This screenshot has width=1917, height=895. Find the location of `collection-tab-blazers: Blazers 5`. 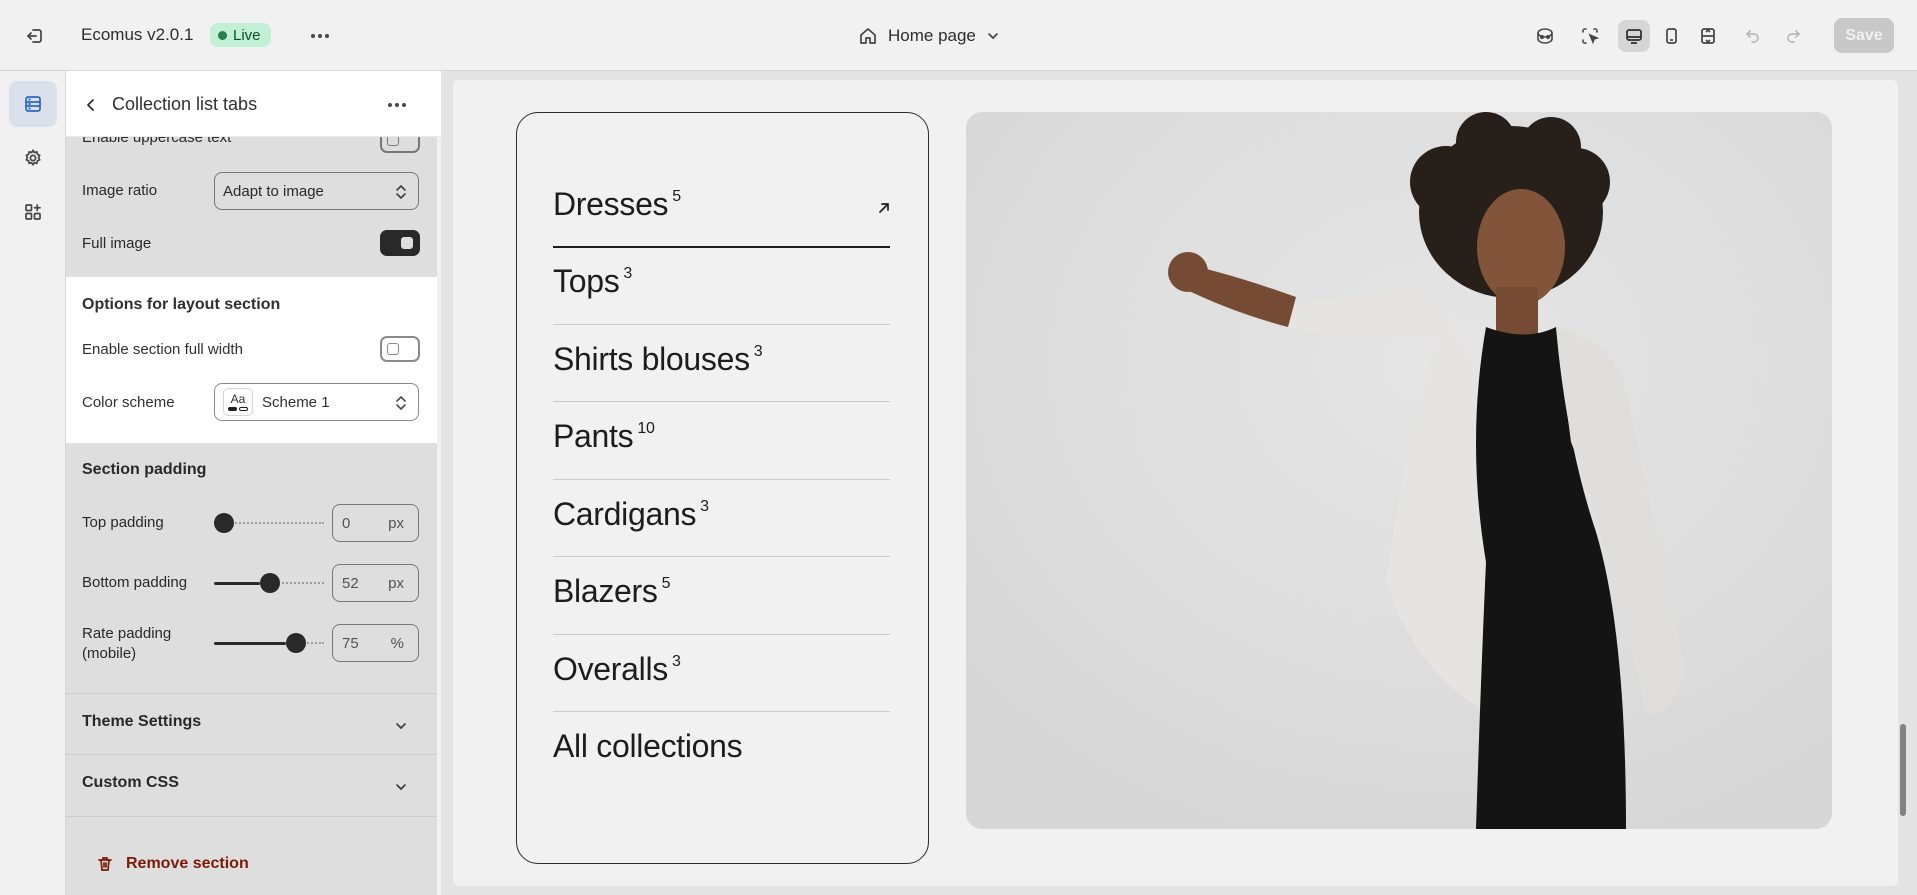

collection-tab-blazers: Blazers 5 is located at coordinates (721, 591).